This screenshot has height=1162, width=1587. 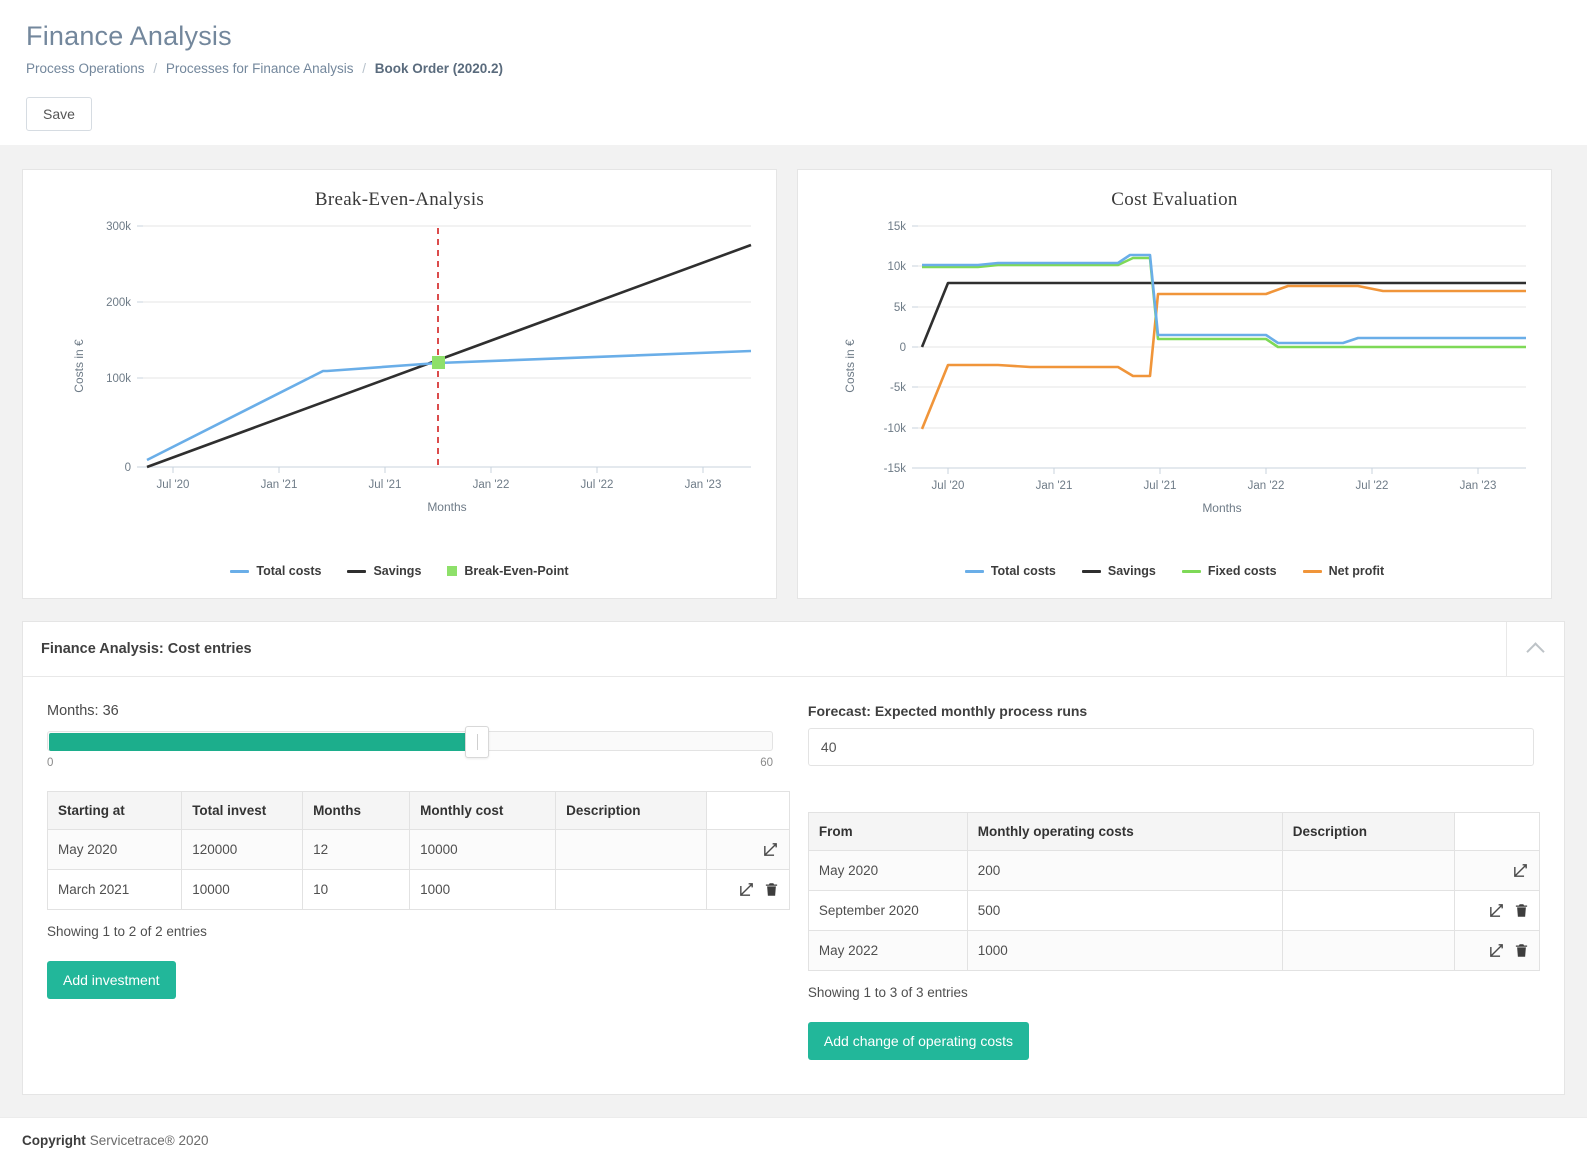 I want to click on y-tick-300k: 300k, so click(x=118, y=227).